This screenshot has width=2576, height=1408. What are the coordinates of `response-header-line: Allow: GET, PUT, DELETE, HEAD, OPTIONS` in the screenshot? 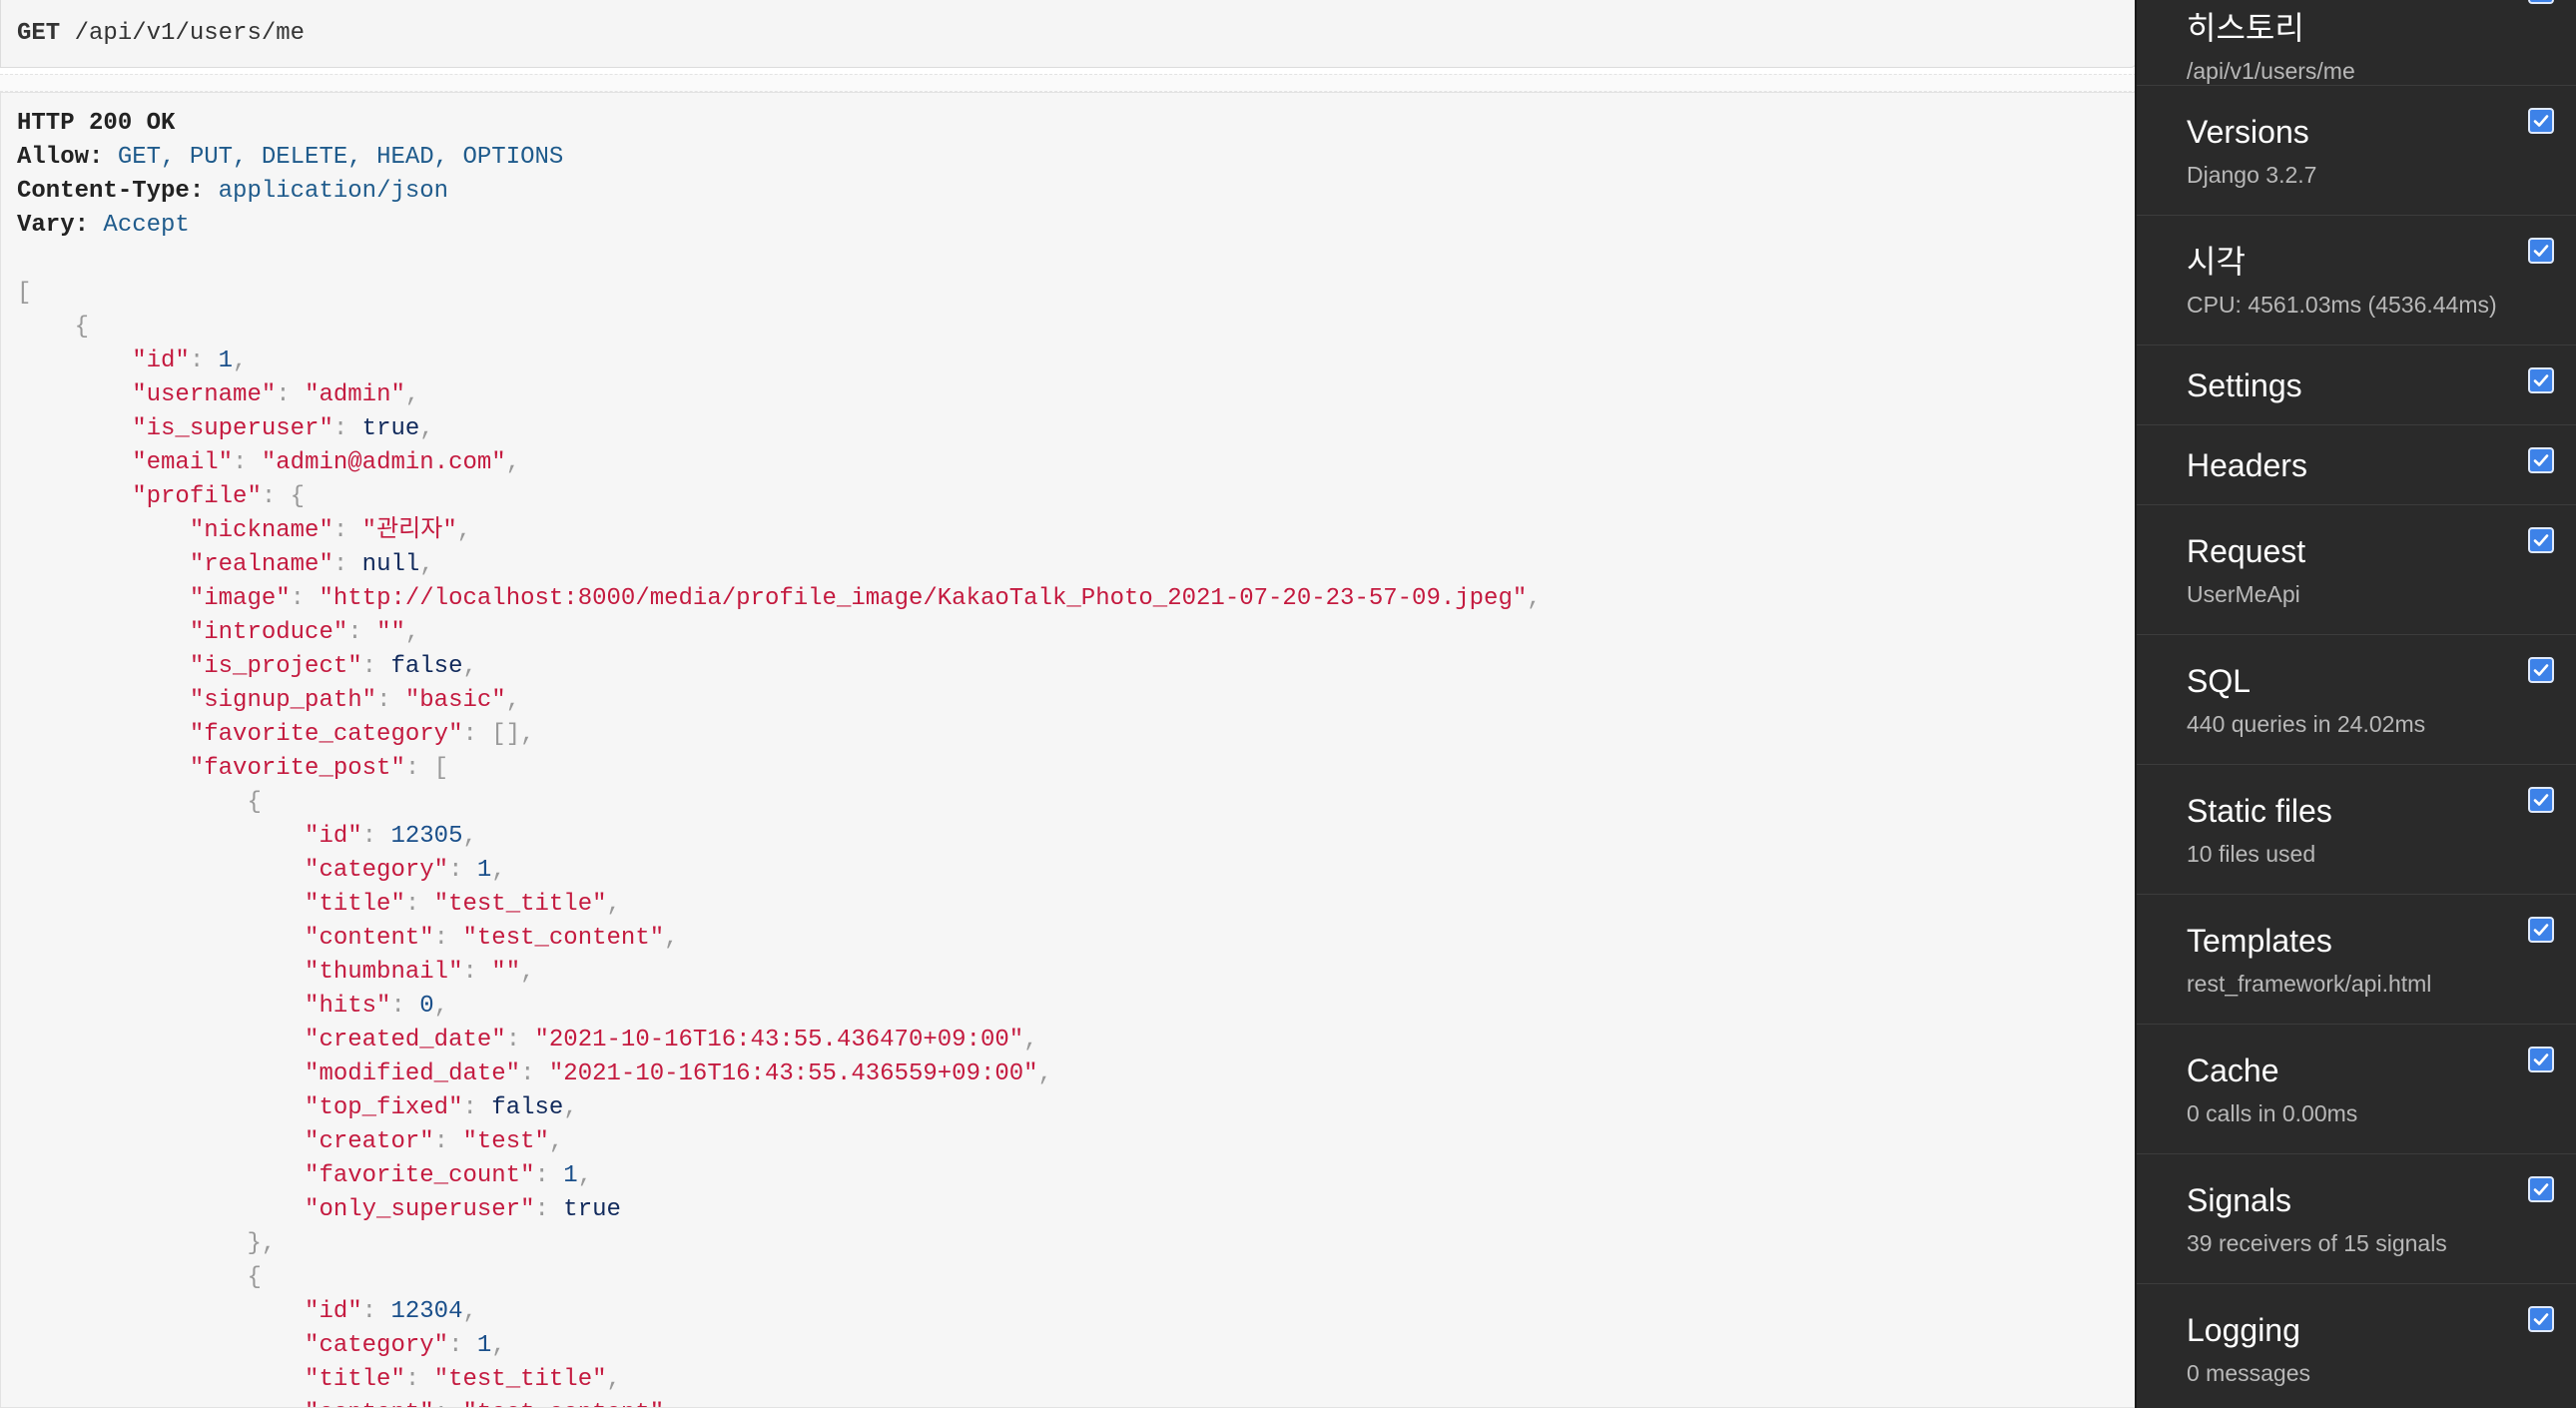 It's located at (1076, 158).